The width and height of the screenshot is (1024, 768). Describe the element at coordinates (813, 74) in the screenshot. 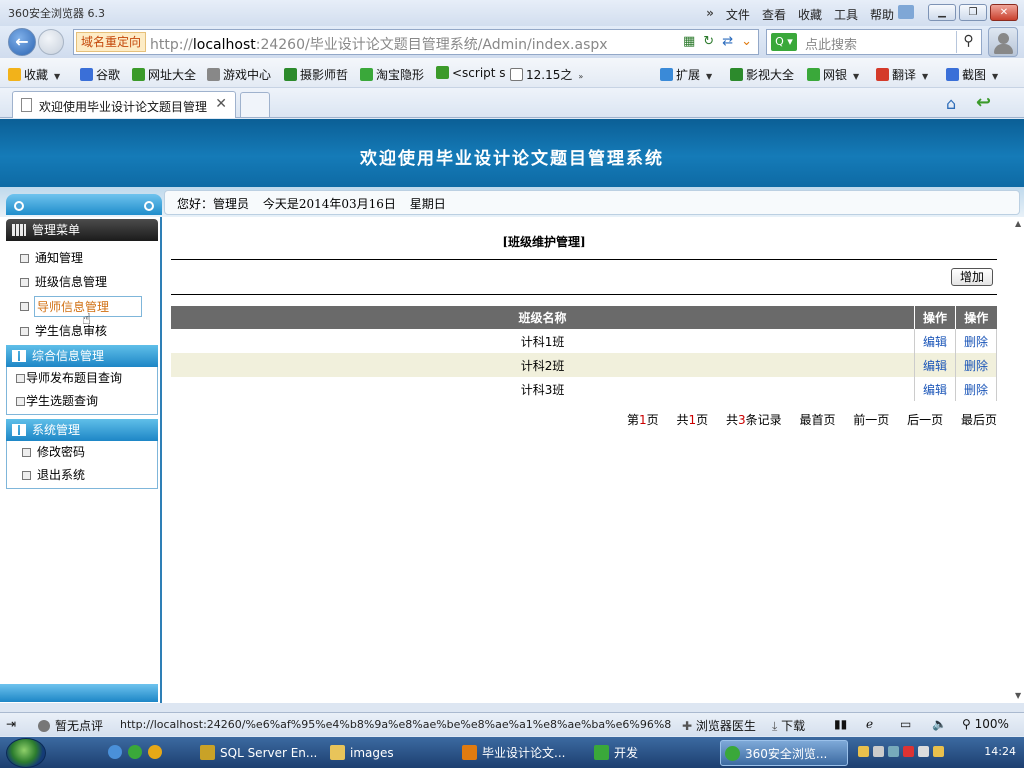

I see `money-icon` at that location.